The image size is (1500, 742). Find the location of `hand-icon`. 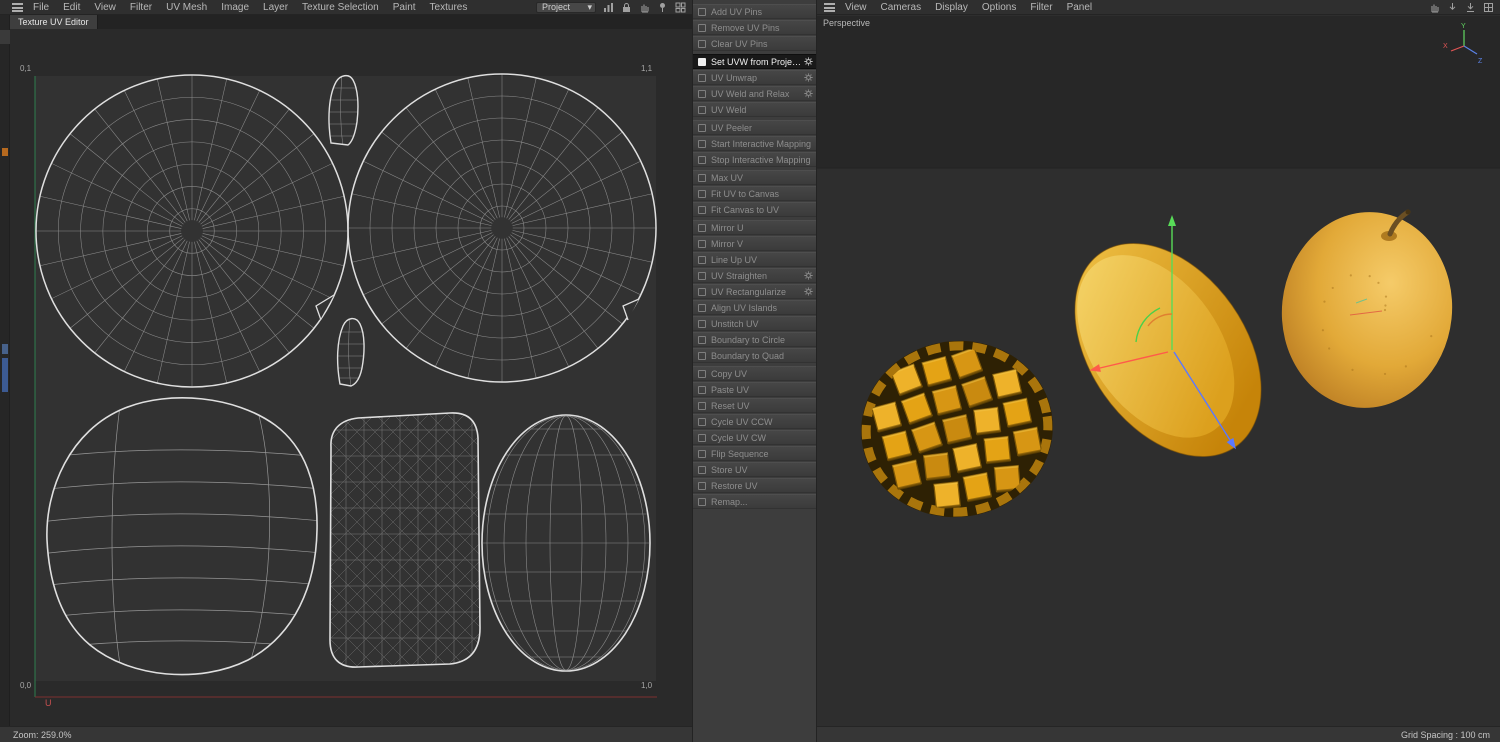

hand-icon is located at coordinates (644, 7).